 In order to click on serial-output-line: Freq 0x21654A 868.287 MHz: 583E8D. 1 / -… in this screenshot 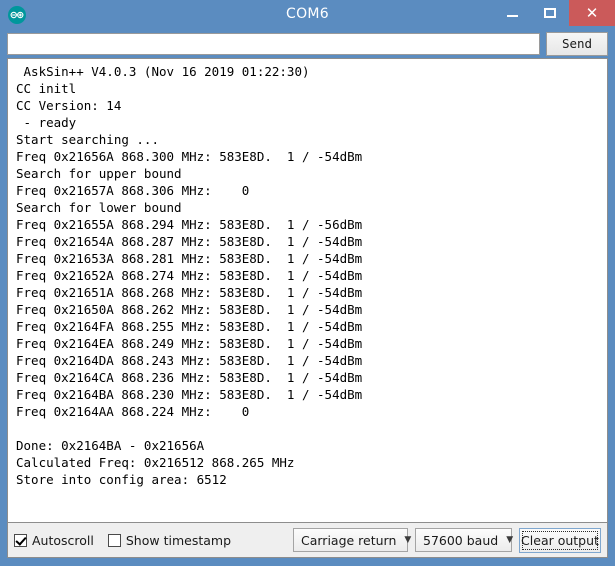, I will do `click(189, 241)`.